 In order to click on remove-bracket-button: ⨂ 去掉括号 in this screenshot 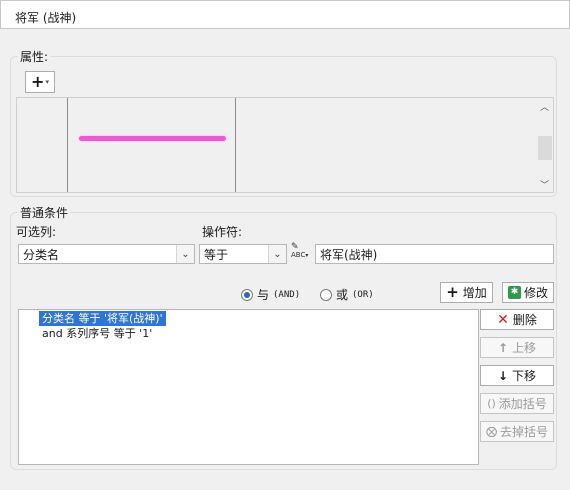, I will do `click(517, 431)`.